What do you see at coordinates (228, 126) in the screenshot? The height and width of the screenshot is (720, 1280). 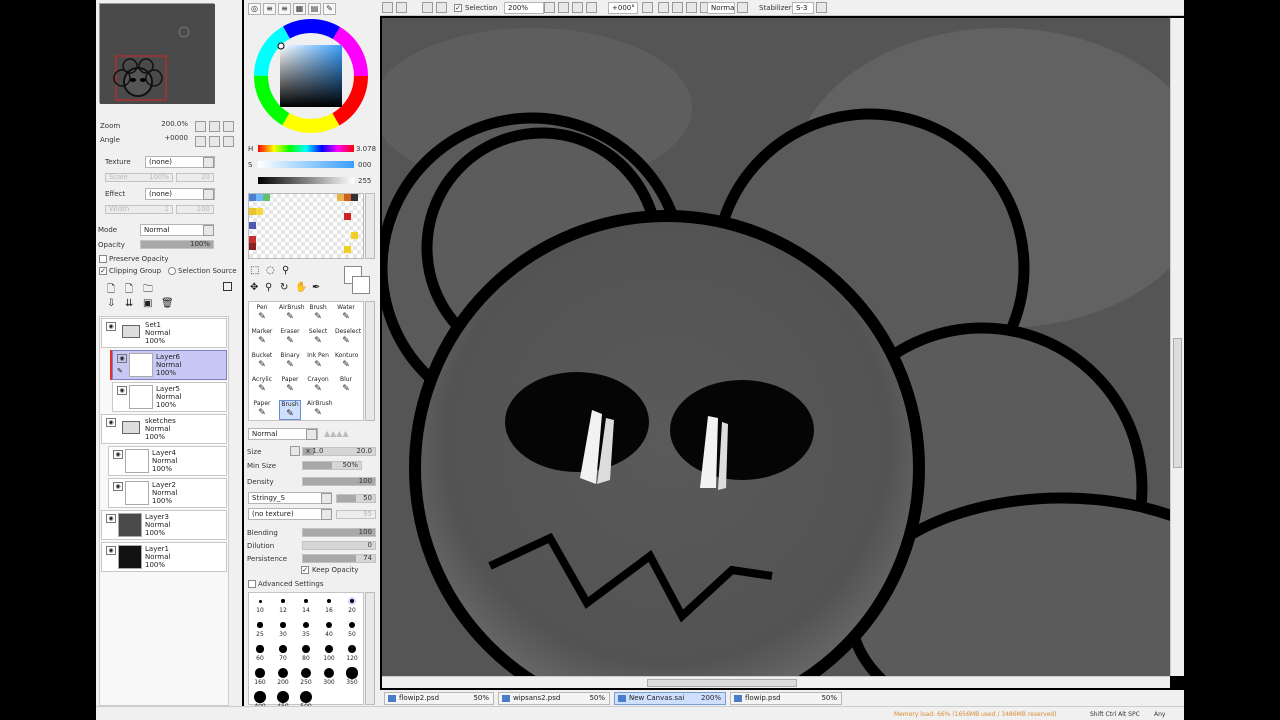 I see `zoom-reset-button` at bounding box center [228, 126].